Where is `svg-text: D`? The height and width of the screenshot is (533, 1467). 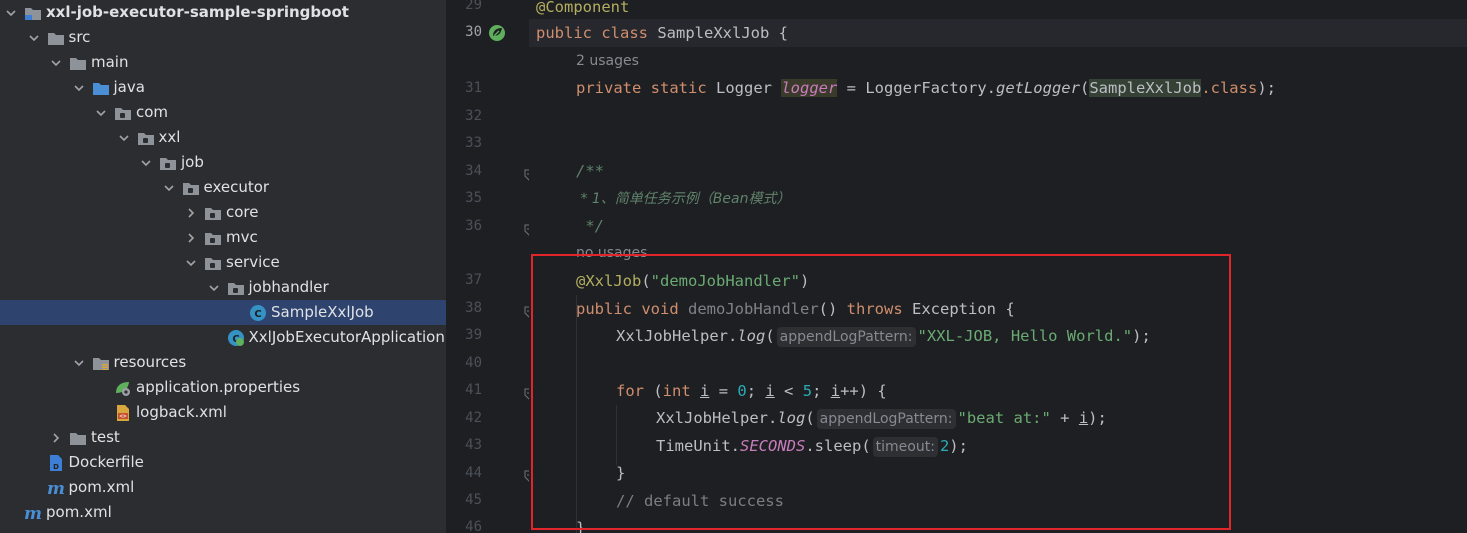
svg-text: D is located at coordinates (56, 467).